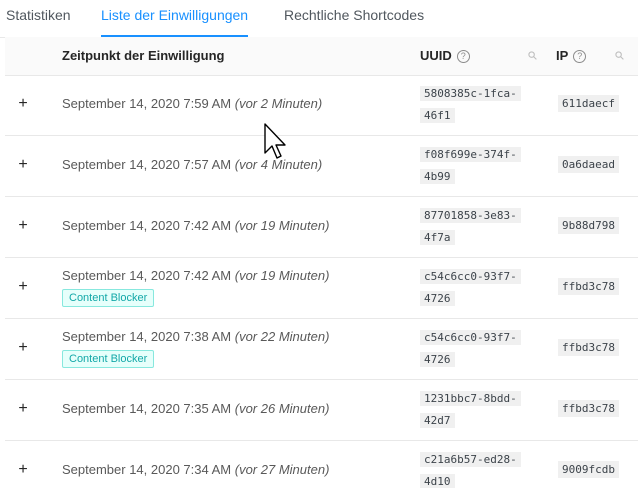 The height and width of the screenshot is (488, 638). Describe the element at coordinates (470, 459) in the screenshot. I see `uuid-part: c21a6b57-ed28-` at that location.